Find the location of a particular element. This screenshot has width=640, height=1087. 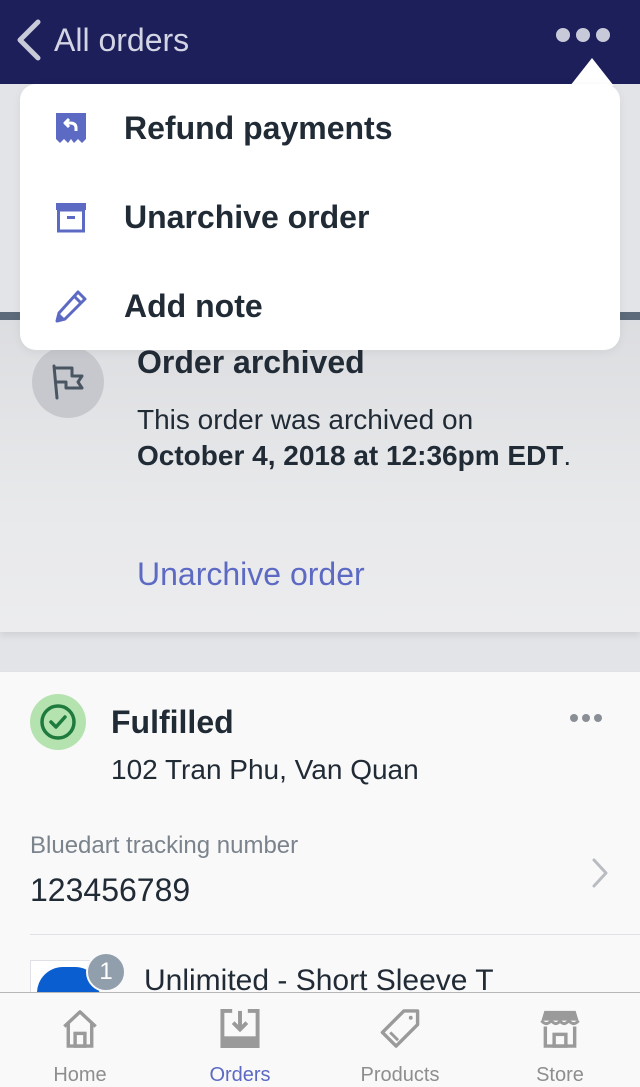

menu-item-label: Refund payments is located at coordinates (258, 127).